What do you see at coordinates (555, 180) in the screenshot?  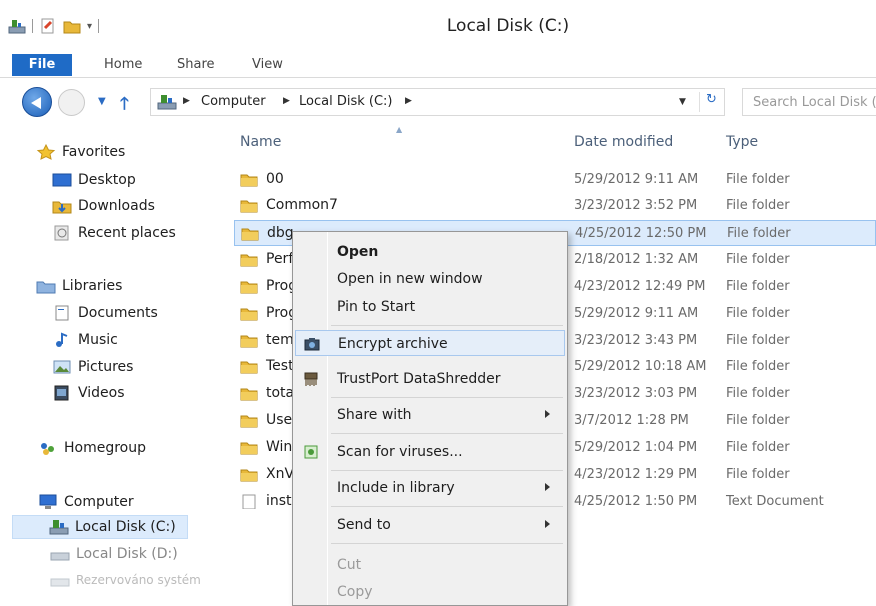 I see `file-row: 00 5/29/2012 9:11 AM File folder` at bounding box center [555, 180].